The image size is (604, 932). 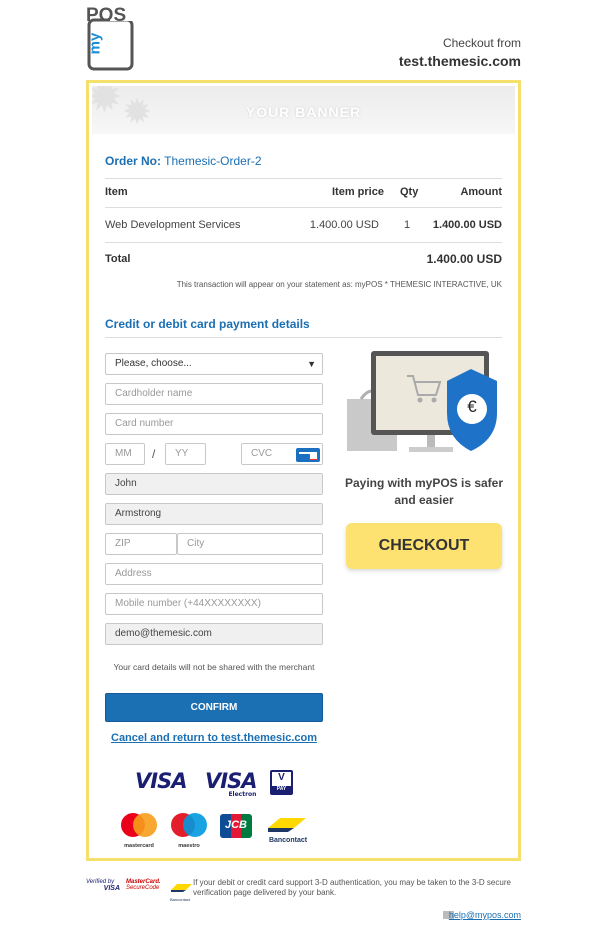 I want to click on zip-input: ZIP, so click(x=141, y=544).